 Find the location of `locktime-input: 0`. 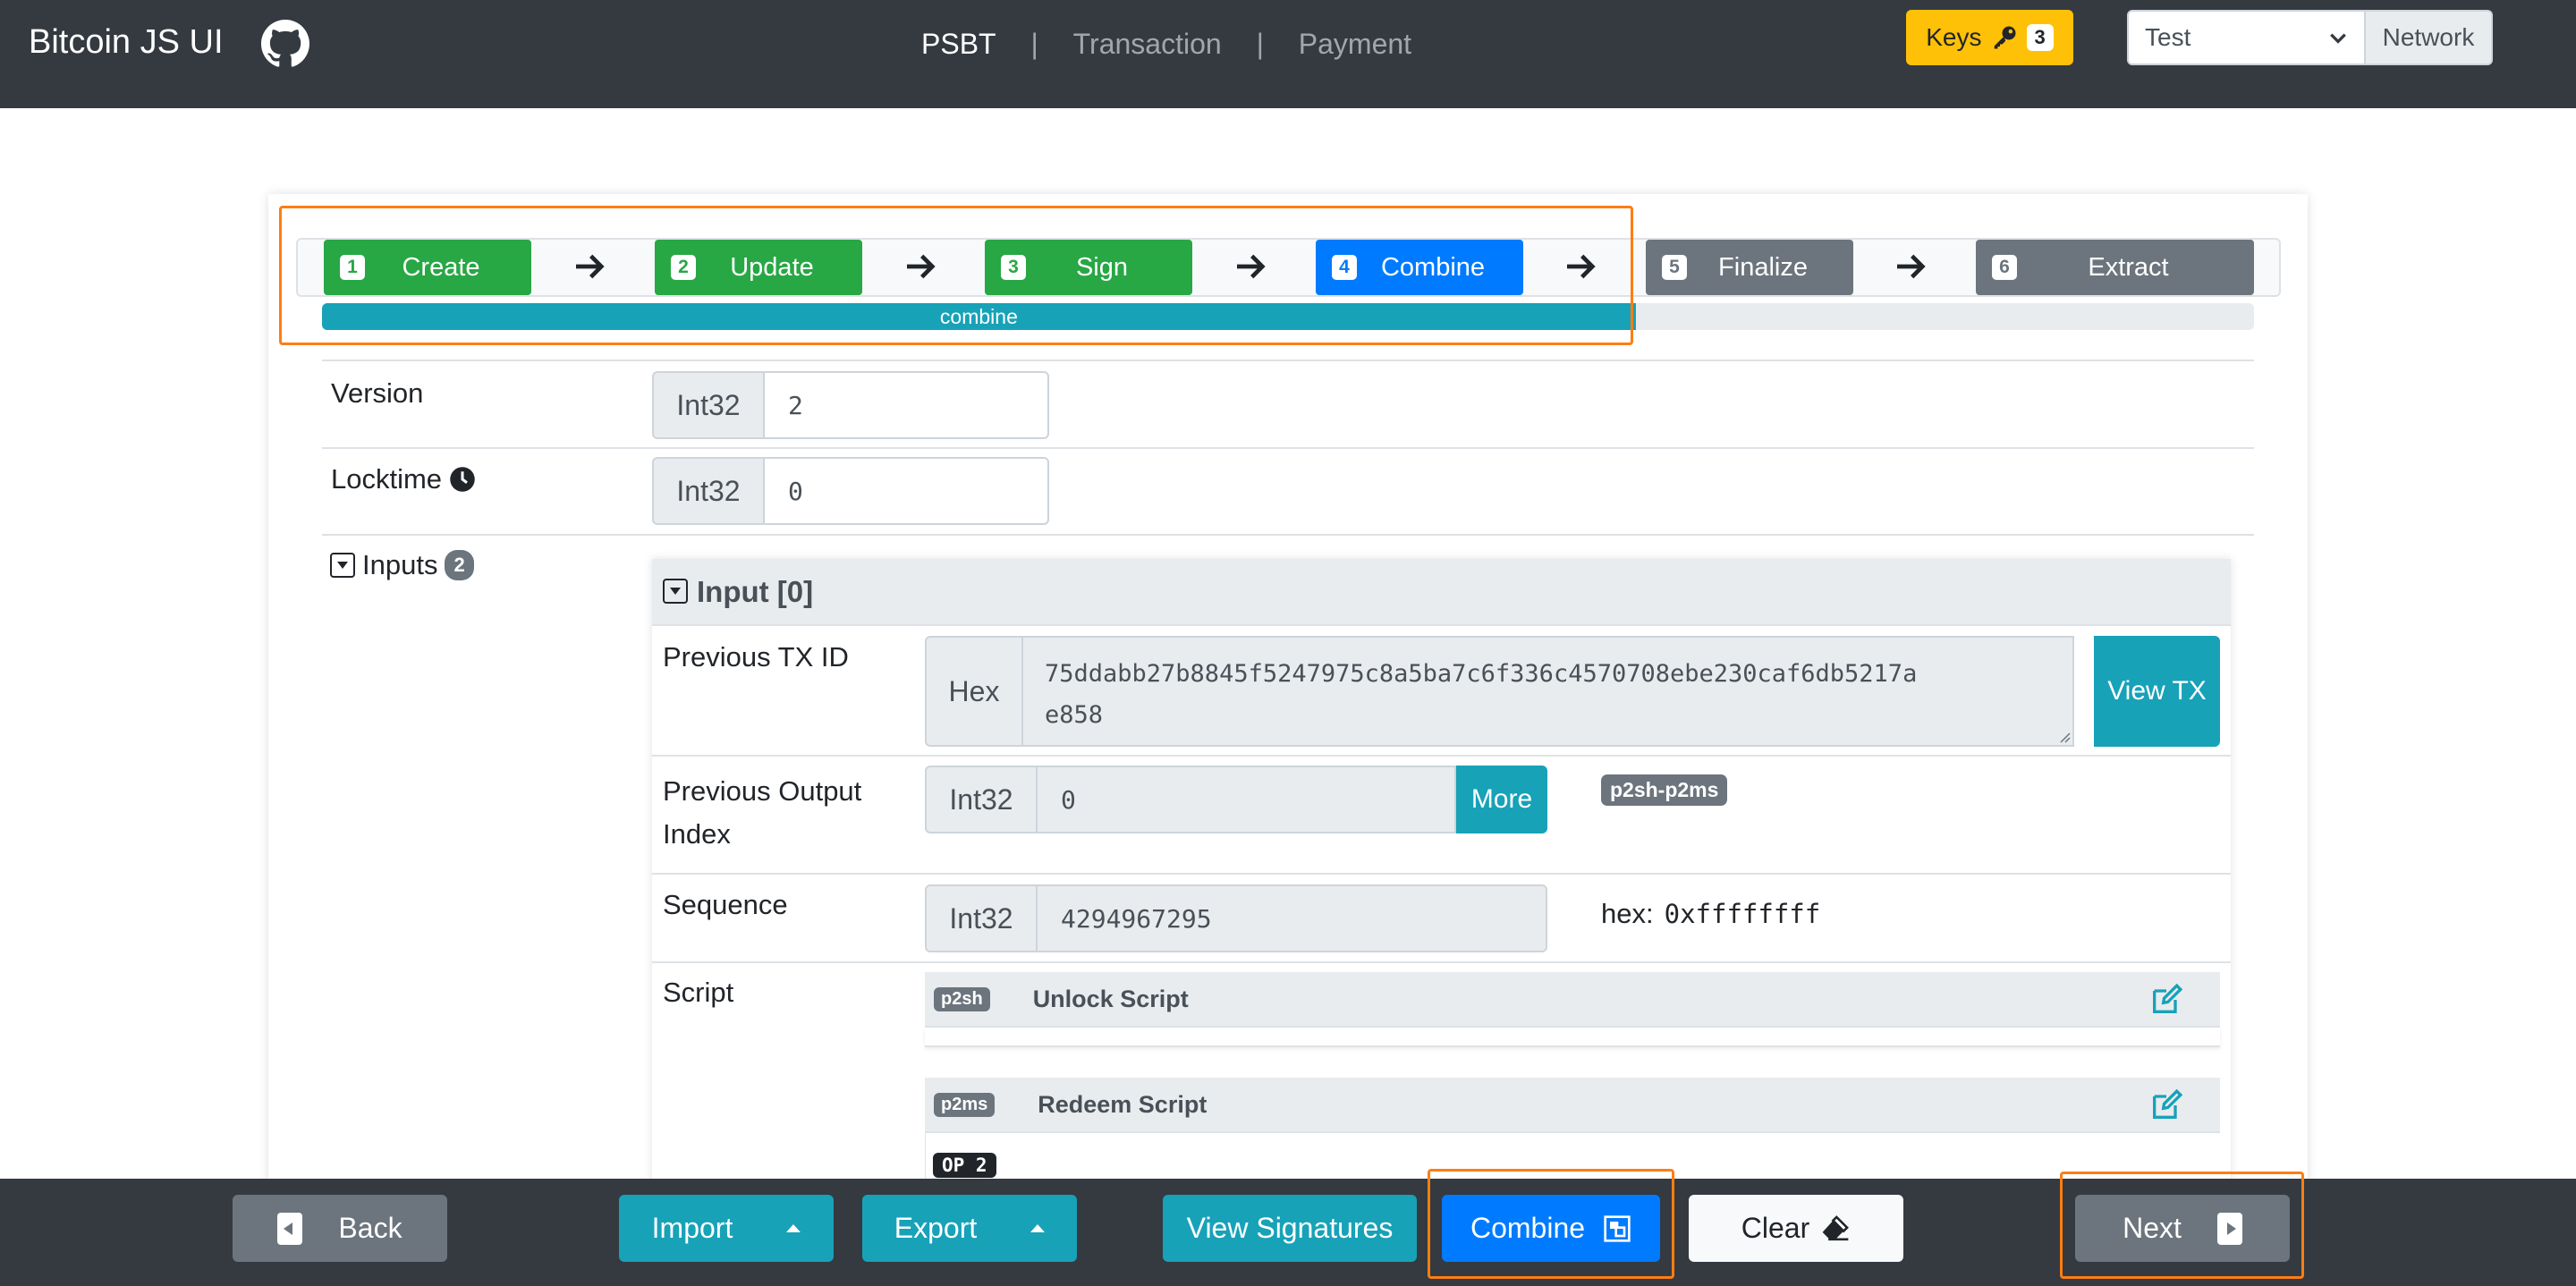

locktime-input: 0 is located at coordinates (907, 491).